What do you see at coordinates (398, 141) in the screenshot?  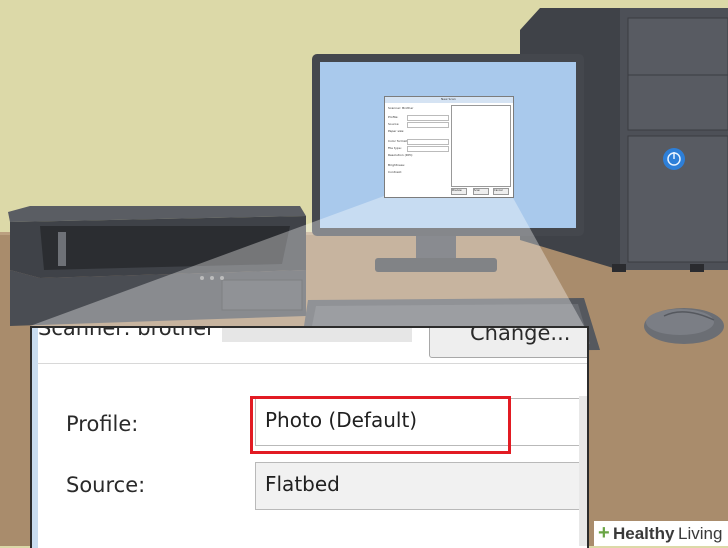 I see `mini-row: Color format:` at bounding box center [398, 141].